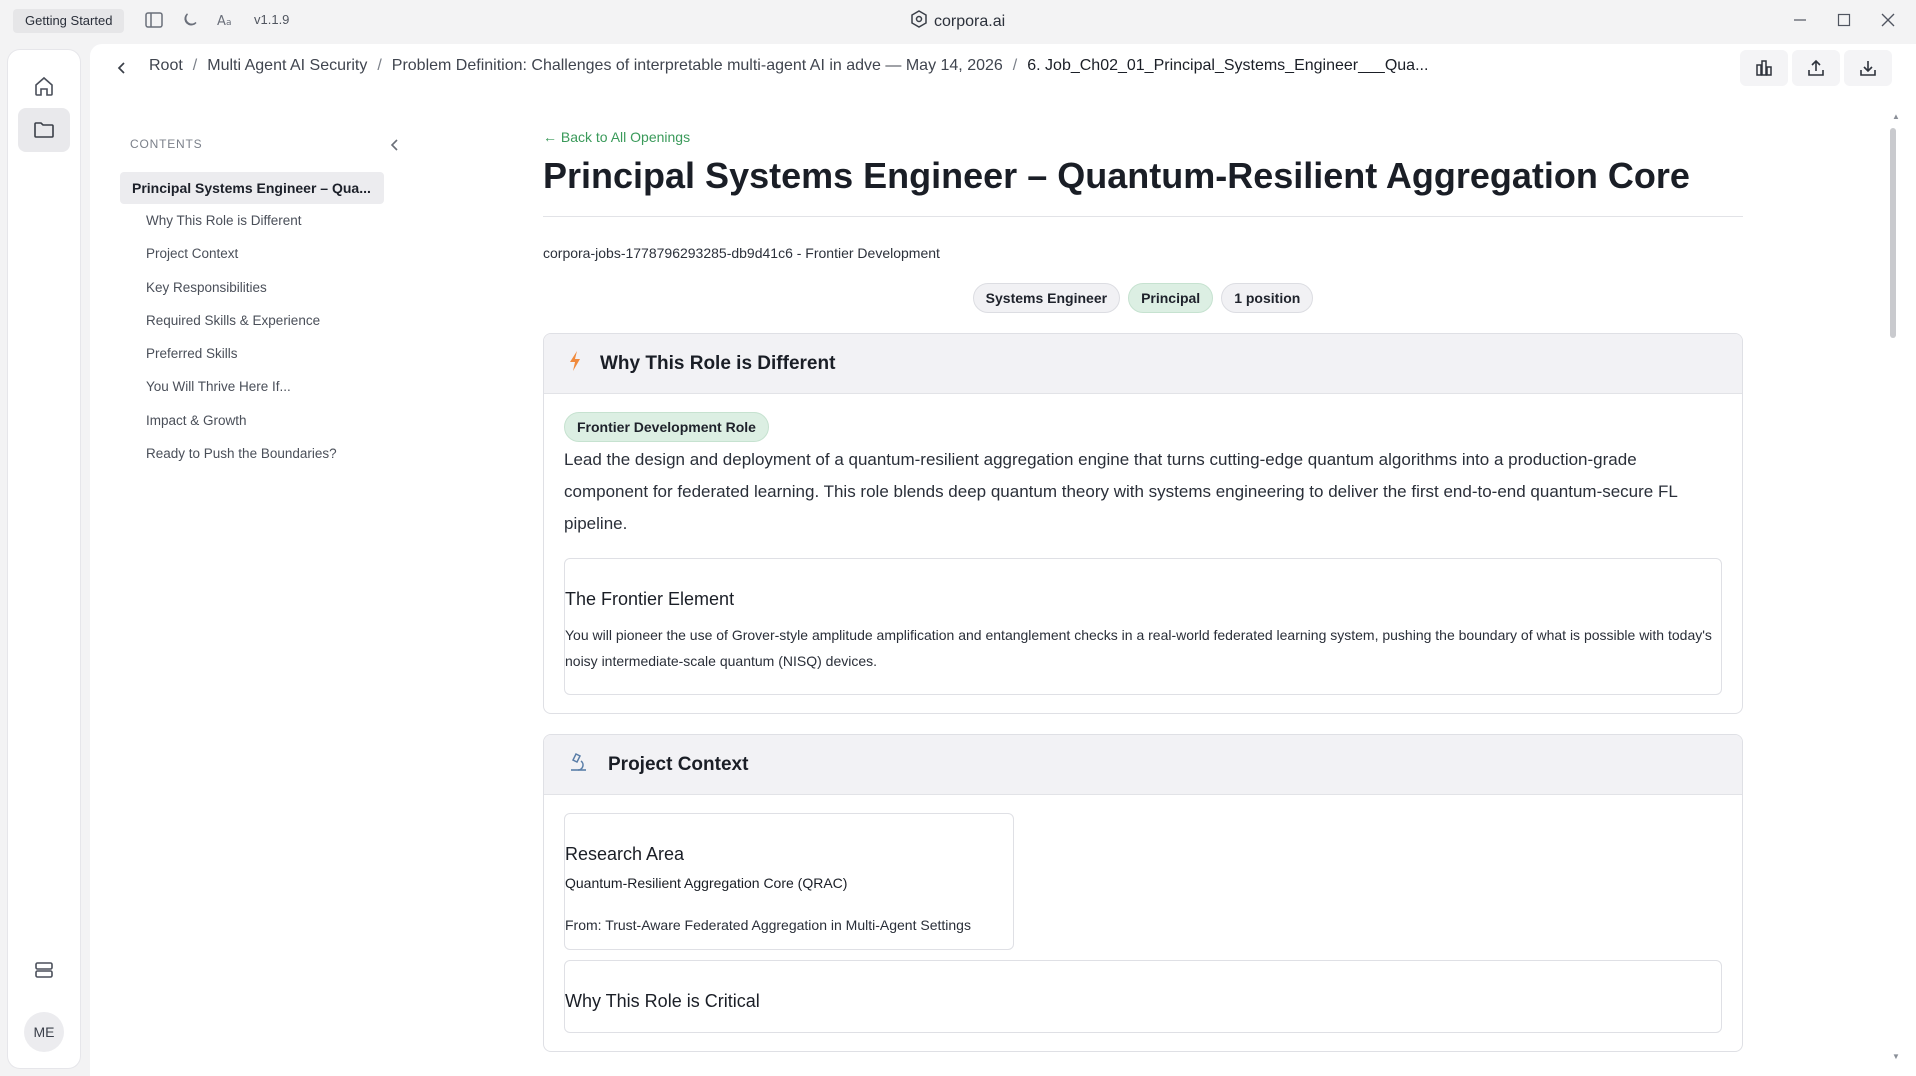  What do you see at coordinates (678, 764) in the screenshot?
I see `section-heading: Project Context` at bounding box center [678, 764].